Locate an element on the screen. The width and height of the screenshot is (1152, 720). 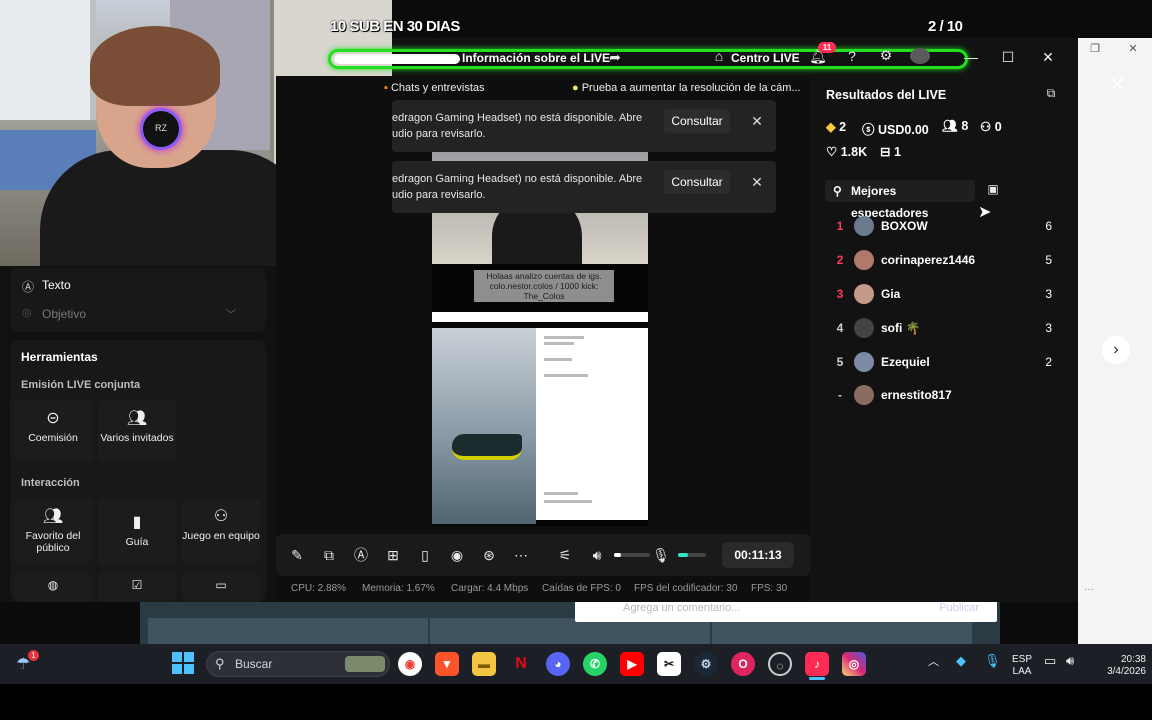
viewer-name: BOXOW is located at coordinates (904, 226).